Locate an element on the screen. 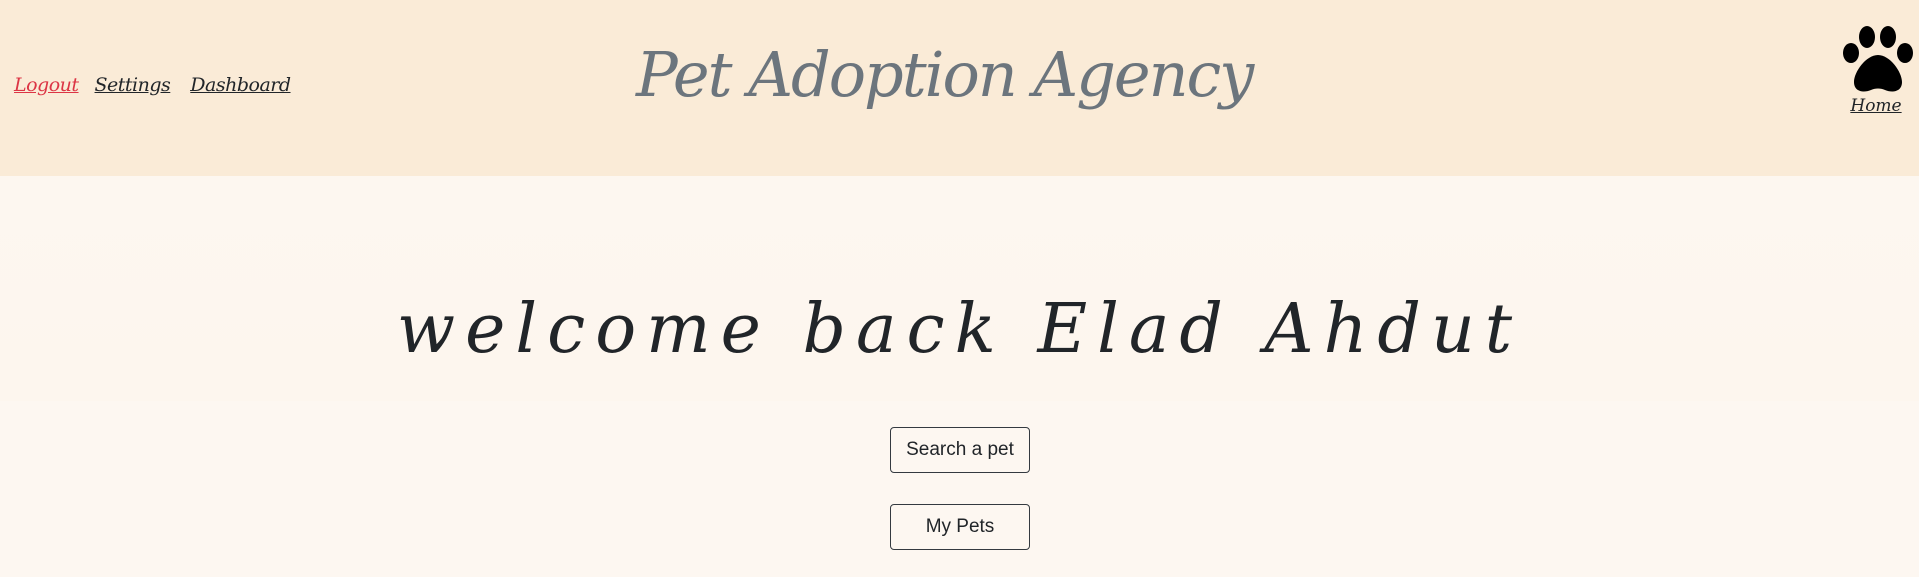  welcome-heading: welcome back Elad Ahdut is located at coordinates (959, 329).